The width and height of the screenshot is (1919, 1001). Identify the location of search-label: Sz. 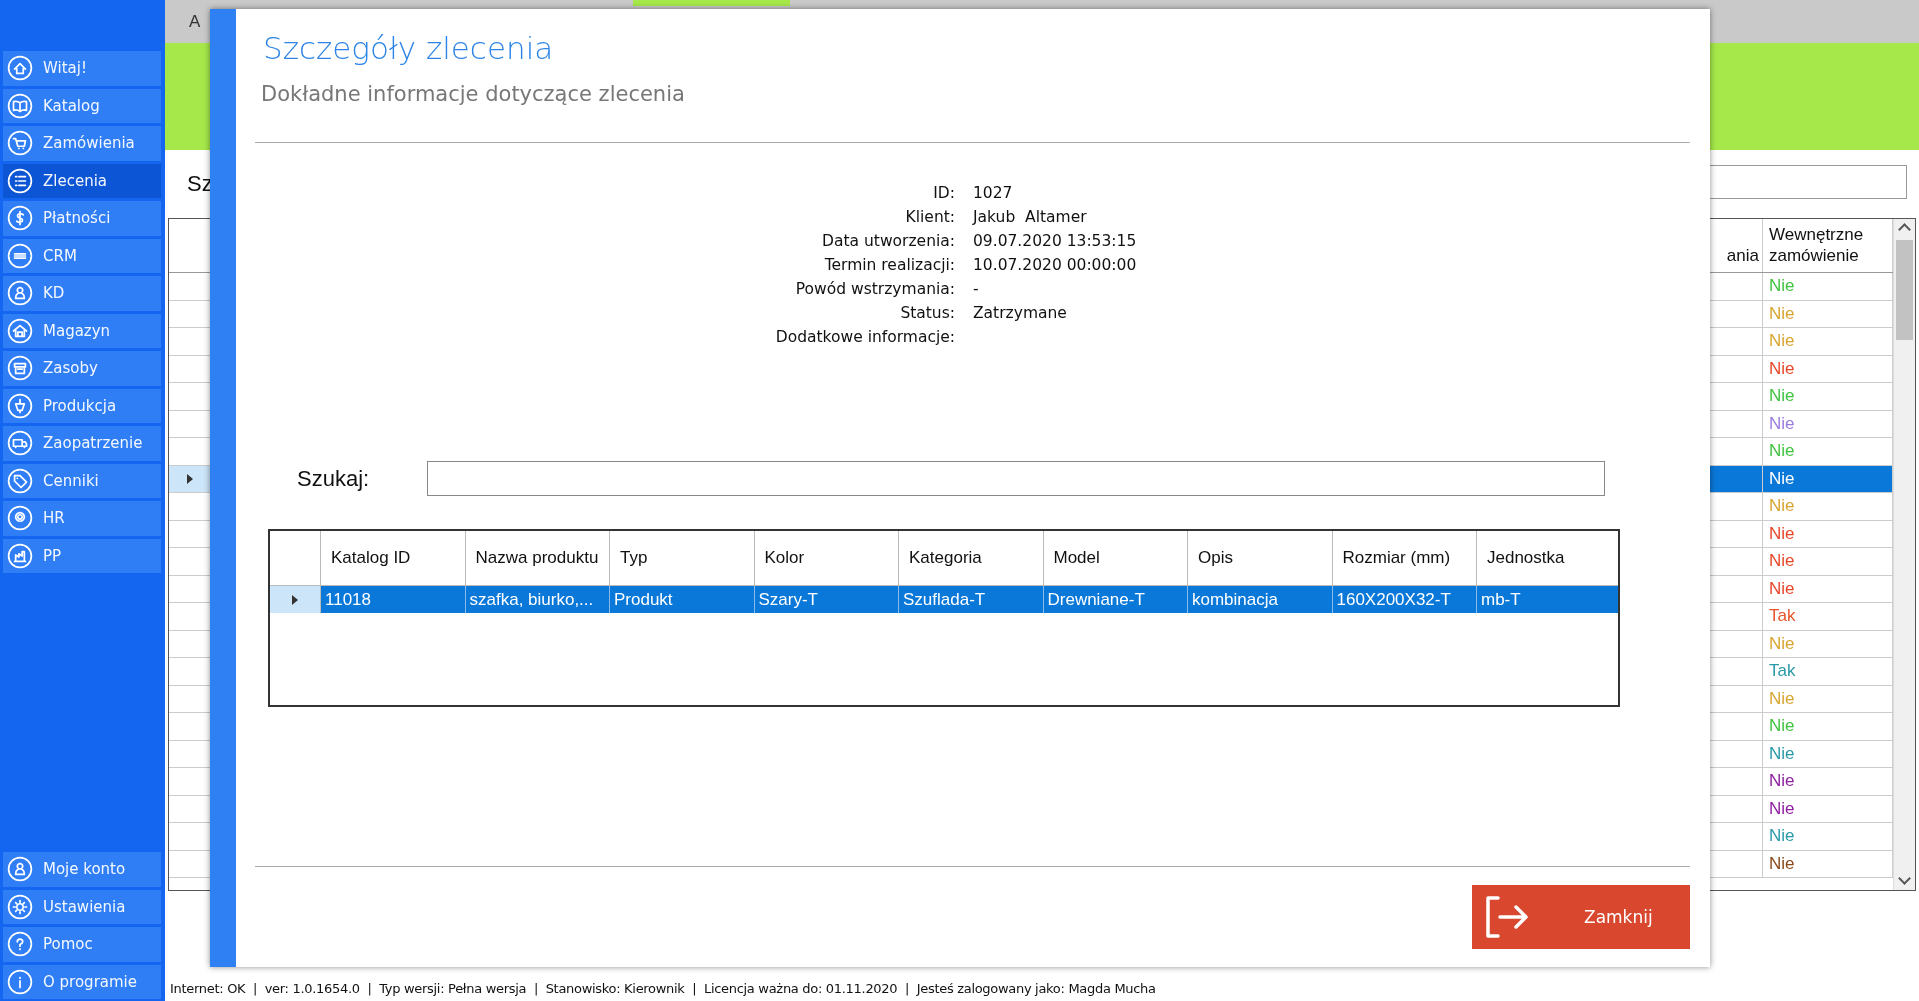
(200, 184).